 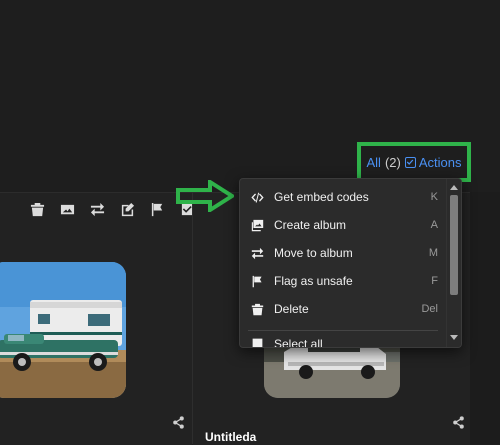 What do you see at coordinates (230, 437) in the screenshot?
I see `image-title: Untitleda` at bounding box center [230, 437].